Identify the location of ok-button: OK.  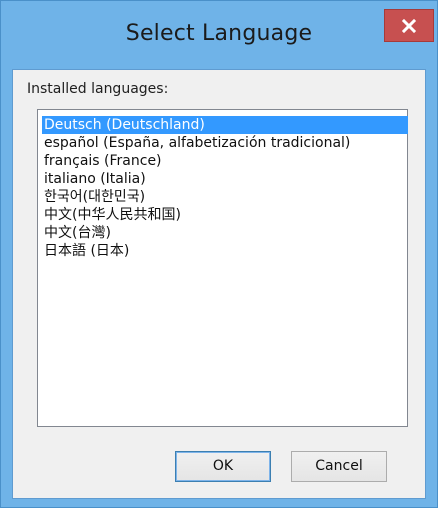
(223, 466).